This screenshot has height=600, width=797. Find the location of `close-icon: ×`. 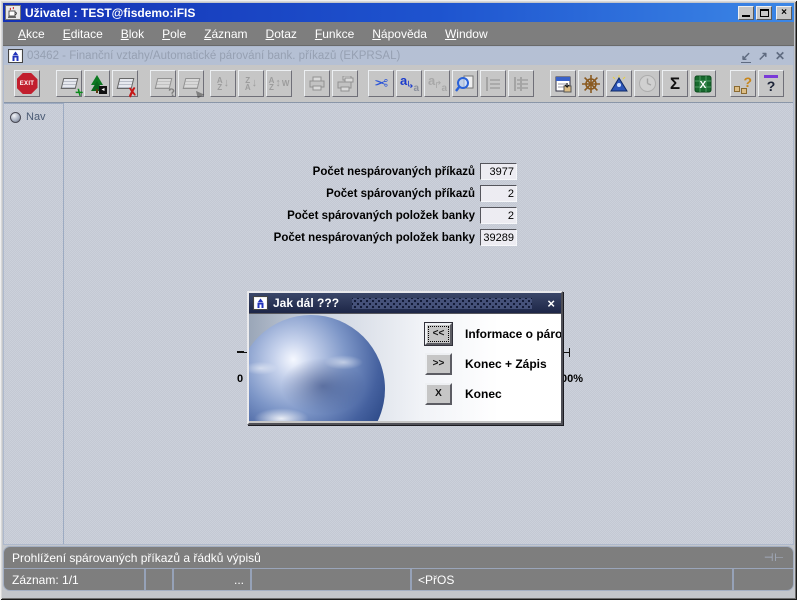

close-icon: × is located at coordinates (784, 12).